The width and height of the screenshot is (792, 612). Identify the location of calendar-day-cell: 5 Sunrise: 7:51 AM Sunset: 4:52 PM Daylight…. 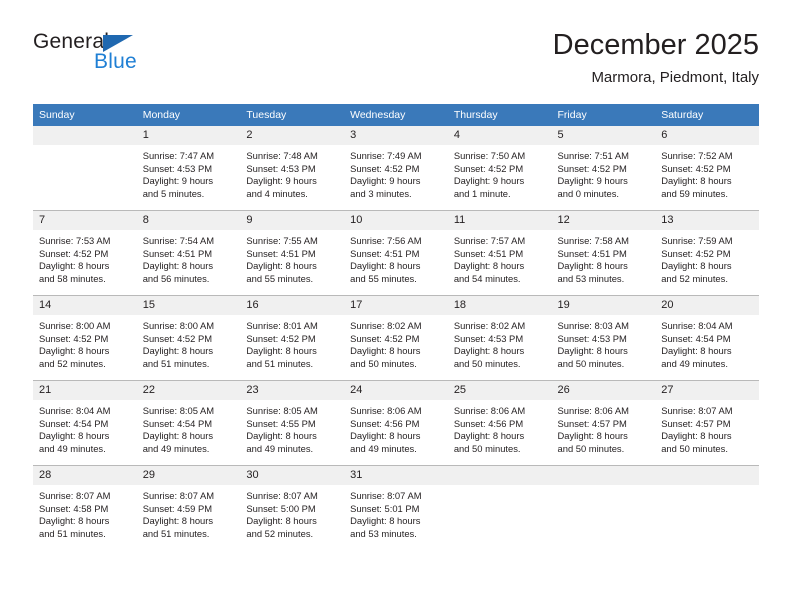
(603, 168).